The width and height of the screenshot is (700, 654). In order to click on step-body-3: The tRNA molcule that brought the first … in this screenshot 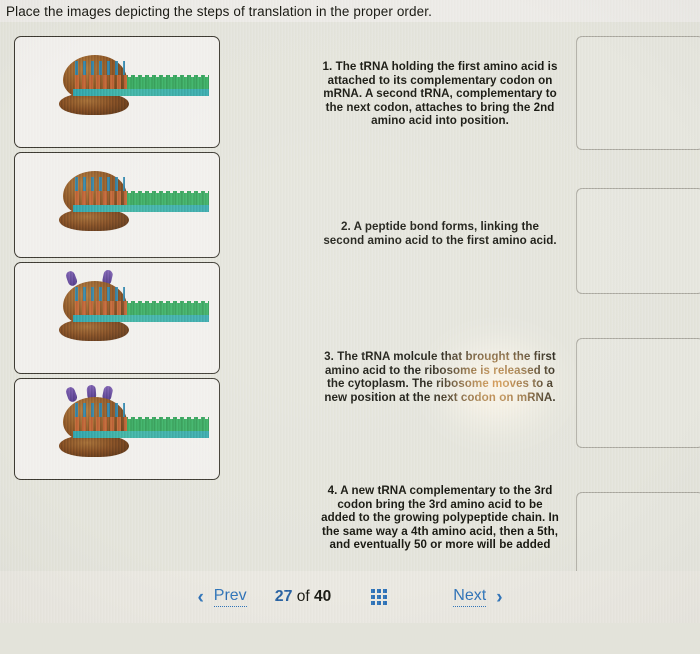, I will do `click(440, 377)`.